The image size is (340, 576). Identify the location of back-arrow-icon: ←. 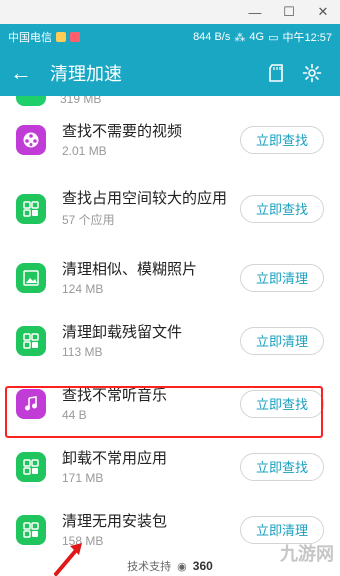
(24, 73).